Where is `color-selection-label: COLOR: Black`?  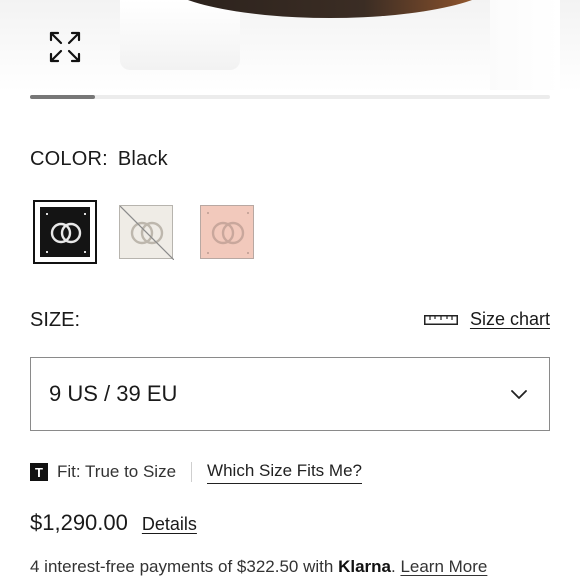 color-selection-label: COLOR: Black is located at coordinates (99, 159).